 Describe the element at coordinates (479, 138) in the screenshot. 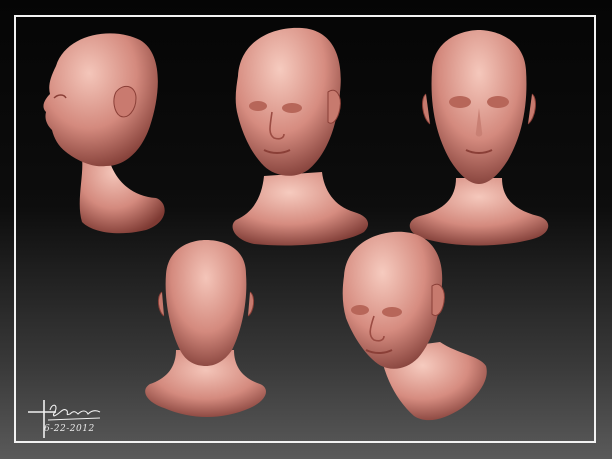

I see `head-front-view` at that location.